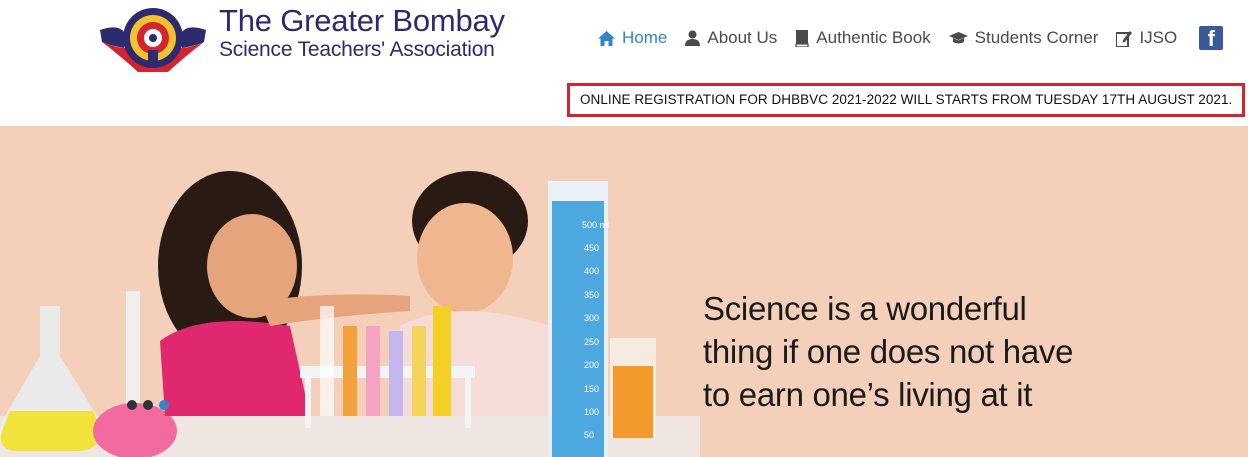 The image size is (1248, 457). Describe the element at coordinates (868, 394) in the screenshot. I see `quote-line: to earn one’s living at it` at that location.